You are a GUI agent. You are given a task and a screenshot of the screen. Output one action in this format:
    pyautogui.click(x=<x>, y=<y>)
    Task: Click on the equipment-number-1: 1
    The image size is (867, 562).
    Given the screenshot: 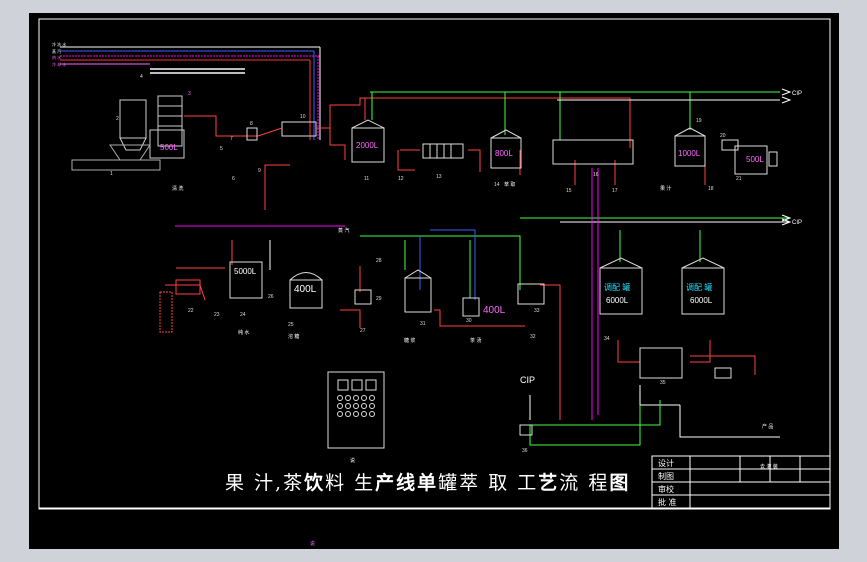 What is the action you would take?
    pyautogui.click(x=111, y=174)
    